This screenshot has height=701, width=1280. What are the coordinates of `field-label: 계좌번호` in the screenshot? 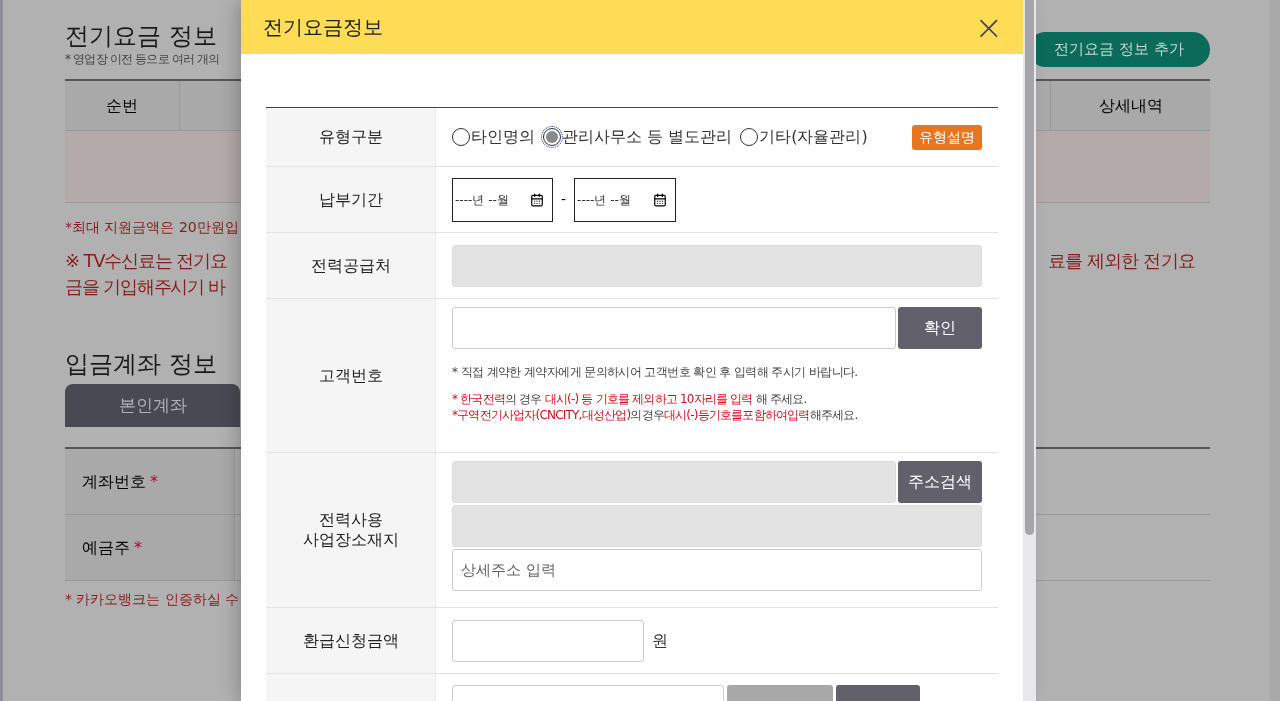 It's located at (114, 481).